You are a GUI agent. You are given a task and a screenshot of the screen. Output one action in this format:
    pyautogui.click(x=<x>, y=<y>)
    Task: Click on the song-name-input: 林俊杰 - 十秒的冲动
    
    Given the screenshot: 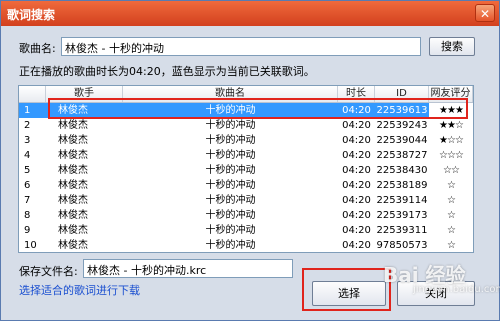 What is the action you would take?
    pyautogui.click(x=241, y=46)
    